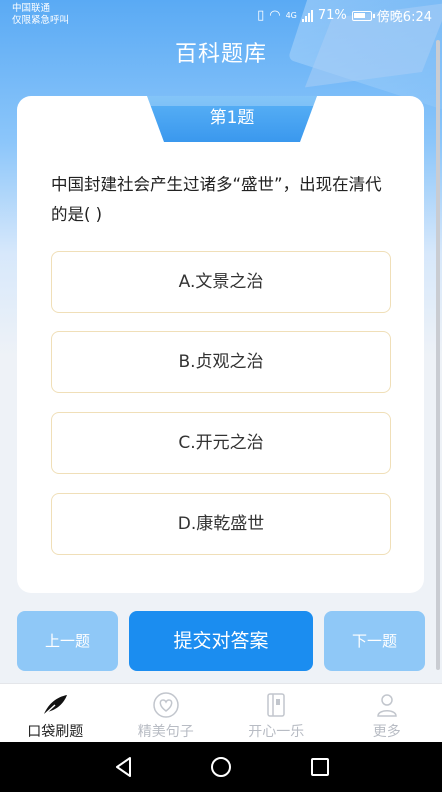 Image resolution: width=442 pixels, height=792 pixels. I want to click on person-icon, so click(387, 705).